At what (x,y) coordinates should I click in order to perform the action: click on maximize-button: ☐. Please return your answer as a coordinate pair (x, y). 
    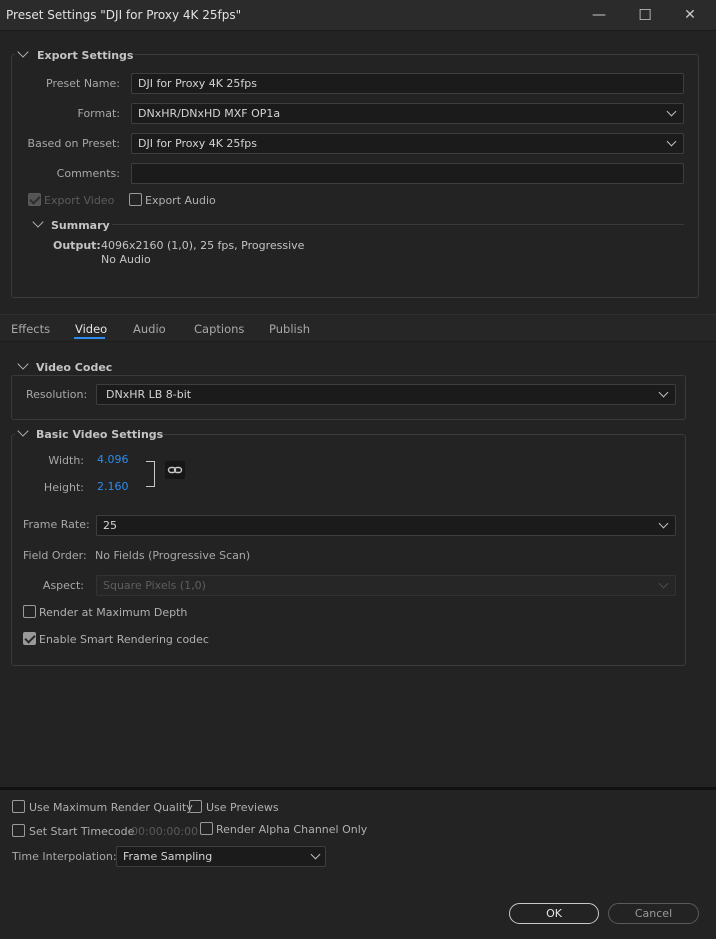
    Looking at the image, I should click on (645, 15).